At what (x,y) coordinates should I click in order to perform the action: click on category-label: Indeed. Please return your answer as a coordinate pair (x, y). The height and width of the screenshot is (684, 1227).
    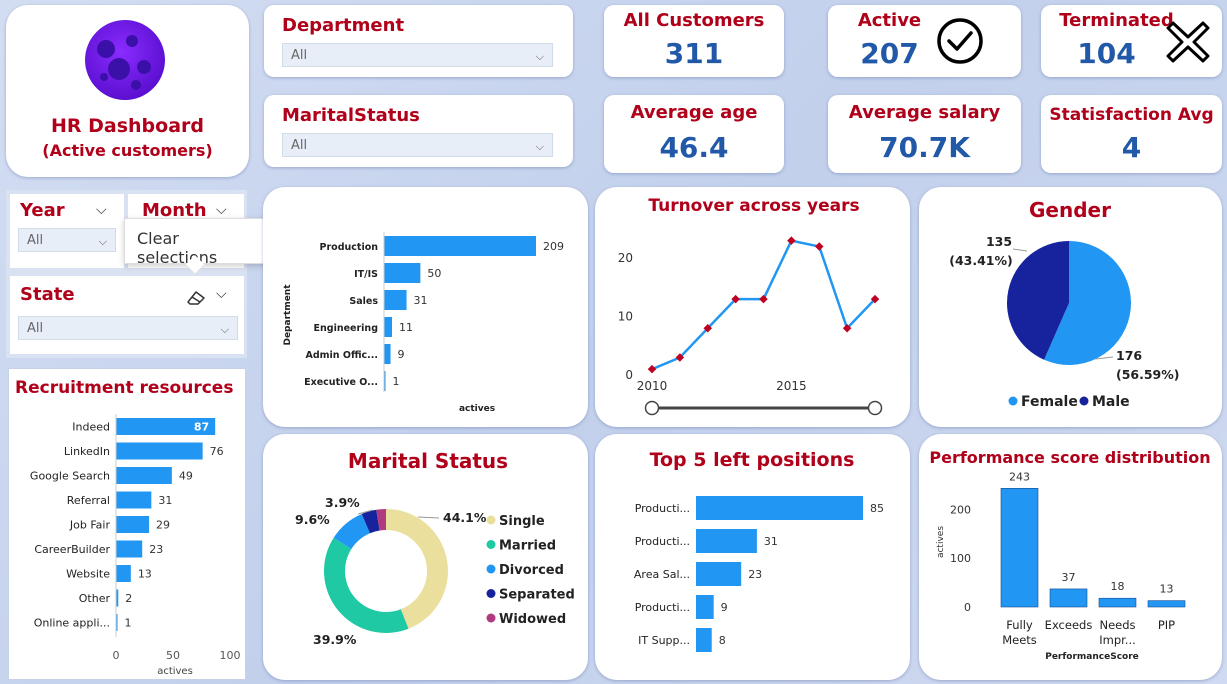
    Looking at the image, I should click on (91, 427).